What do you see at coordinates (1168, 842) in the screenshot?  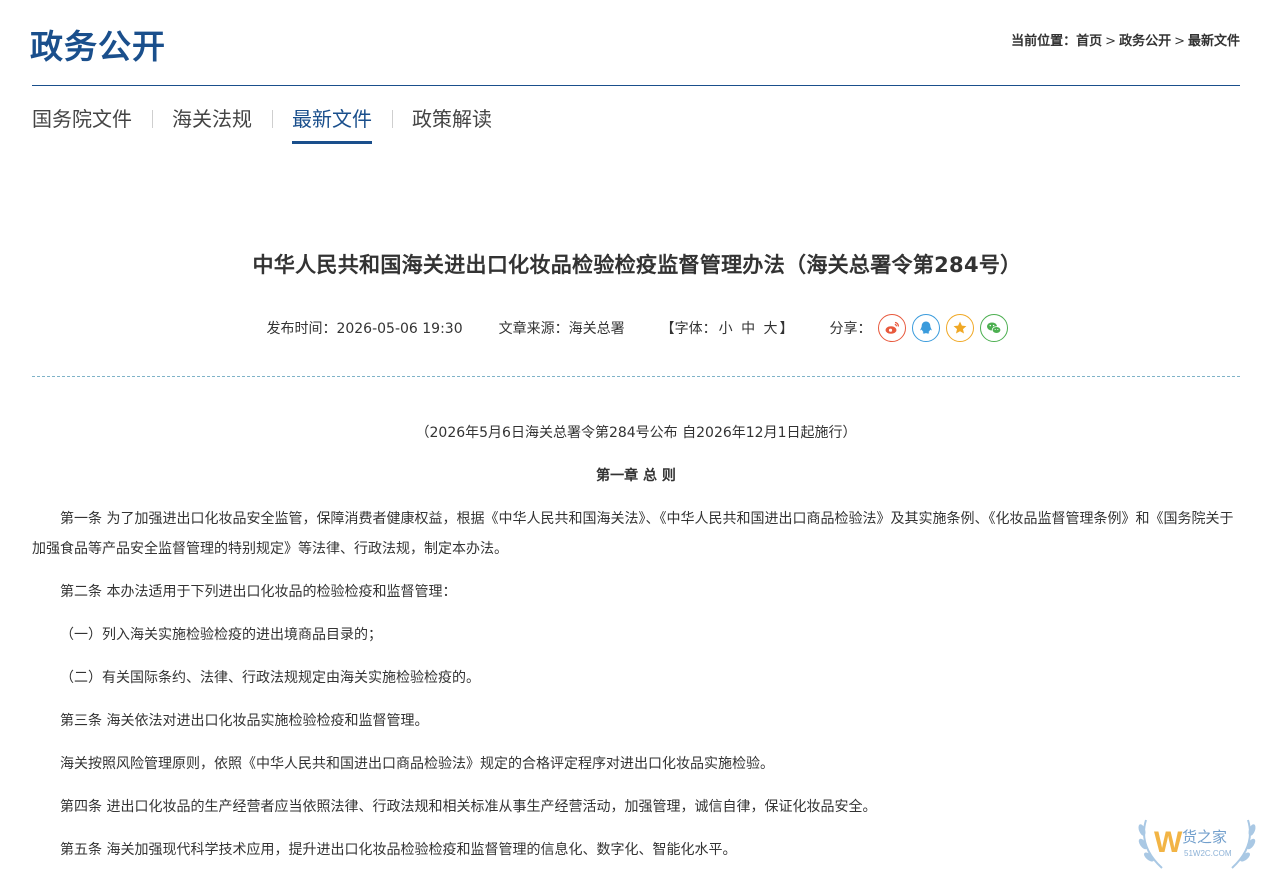 I see `watermark-letter: W` at bounding box center [1168, 842].